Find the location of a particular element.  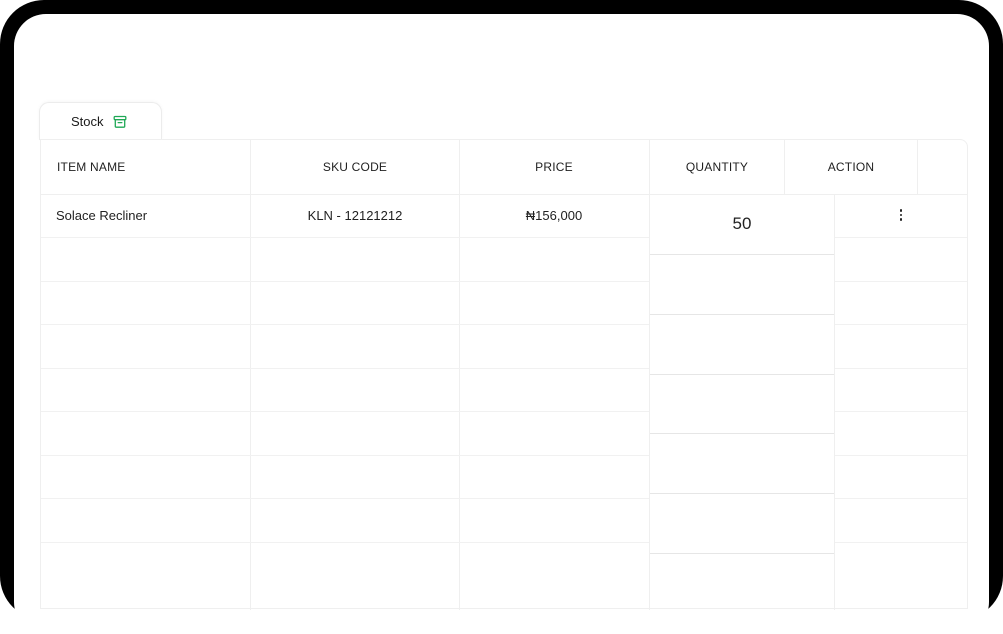

row-actions-menu is located at coordinates (901, 215).